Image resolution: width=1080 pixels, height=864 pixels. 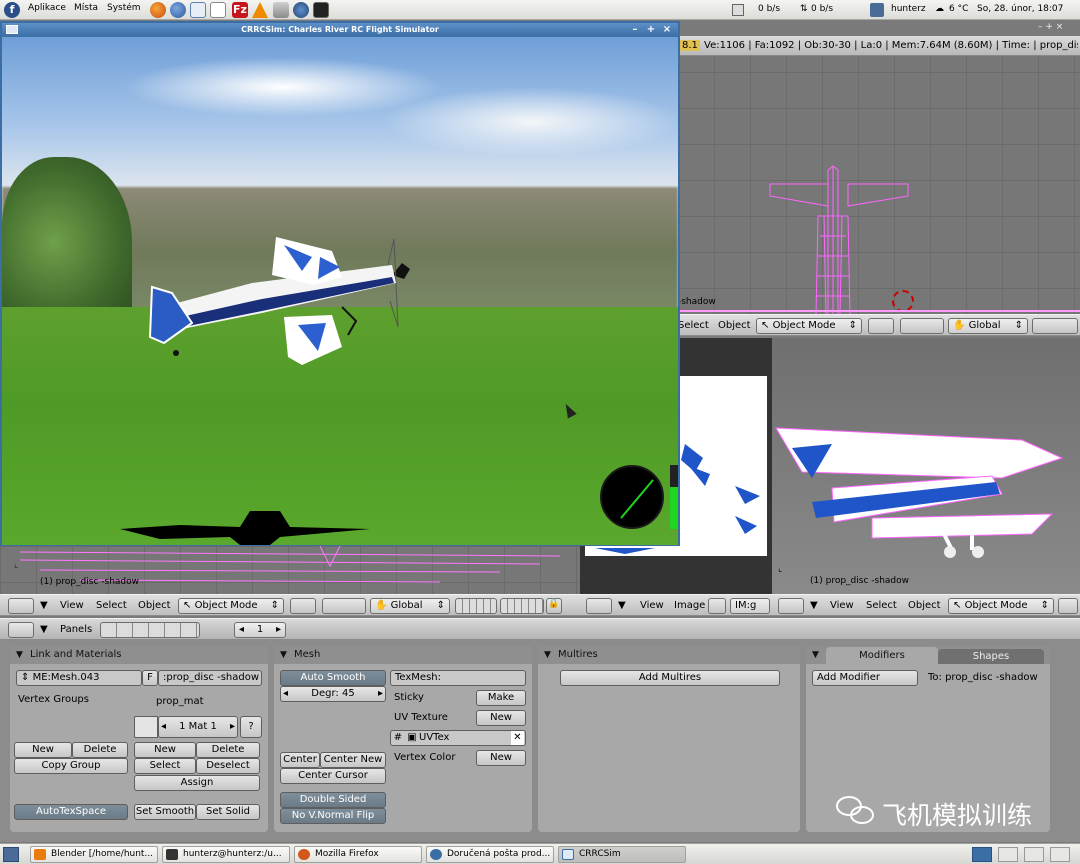 I want to click on vertex-color-new-button: New, so click(x=501, y=758).